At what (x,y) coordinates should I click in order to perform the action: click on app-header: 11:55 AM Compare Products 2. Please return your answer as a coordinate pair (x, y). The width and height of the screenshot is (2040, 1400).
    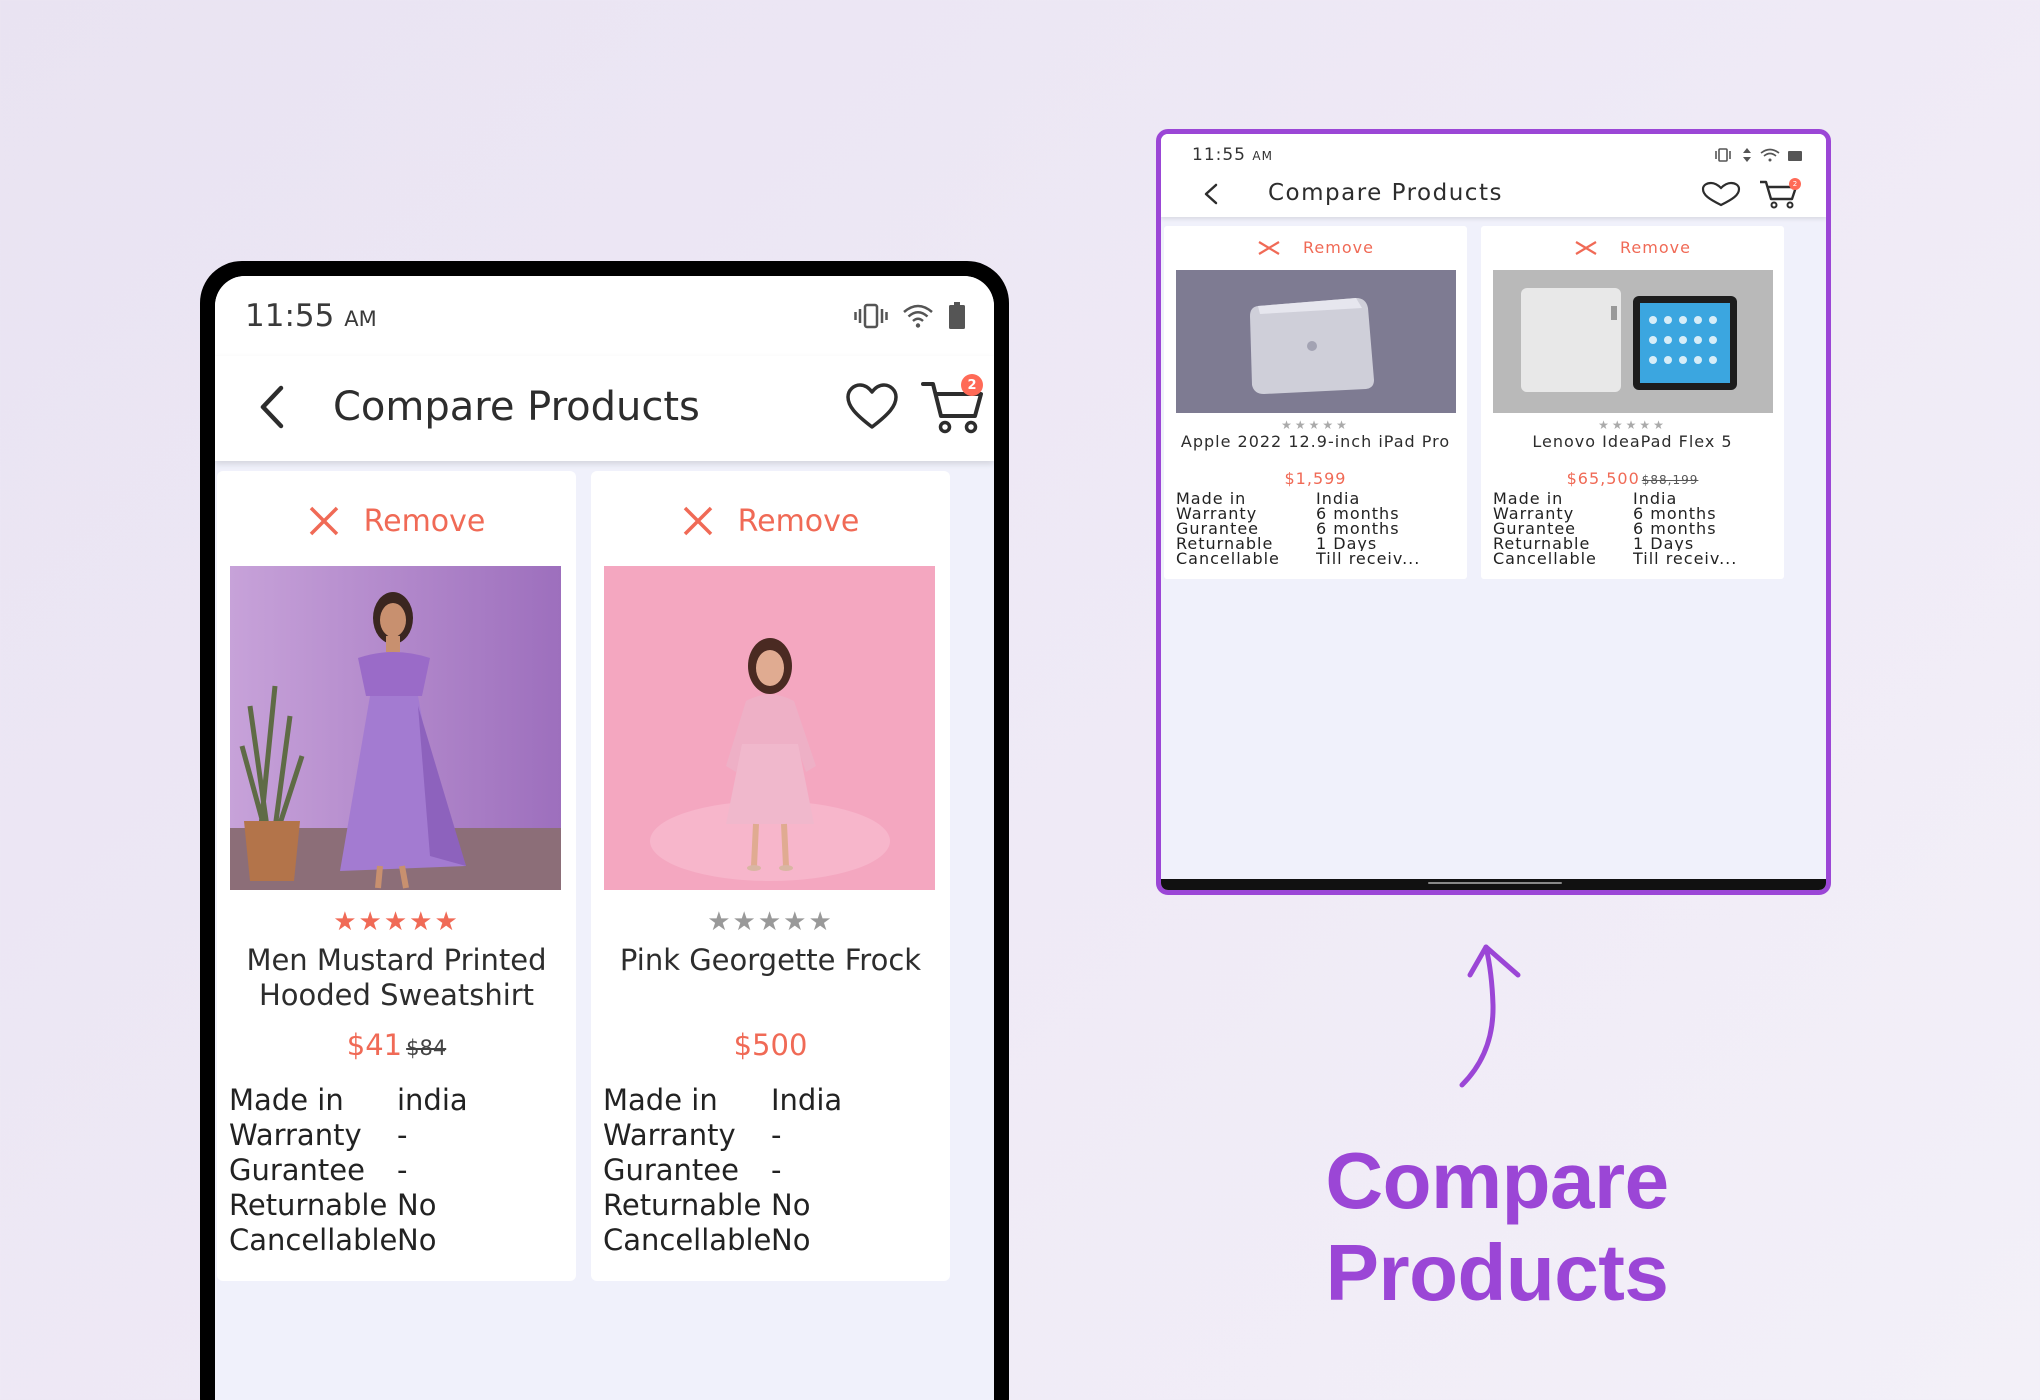
    Looking at the image, I should click on (1493, 175).